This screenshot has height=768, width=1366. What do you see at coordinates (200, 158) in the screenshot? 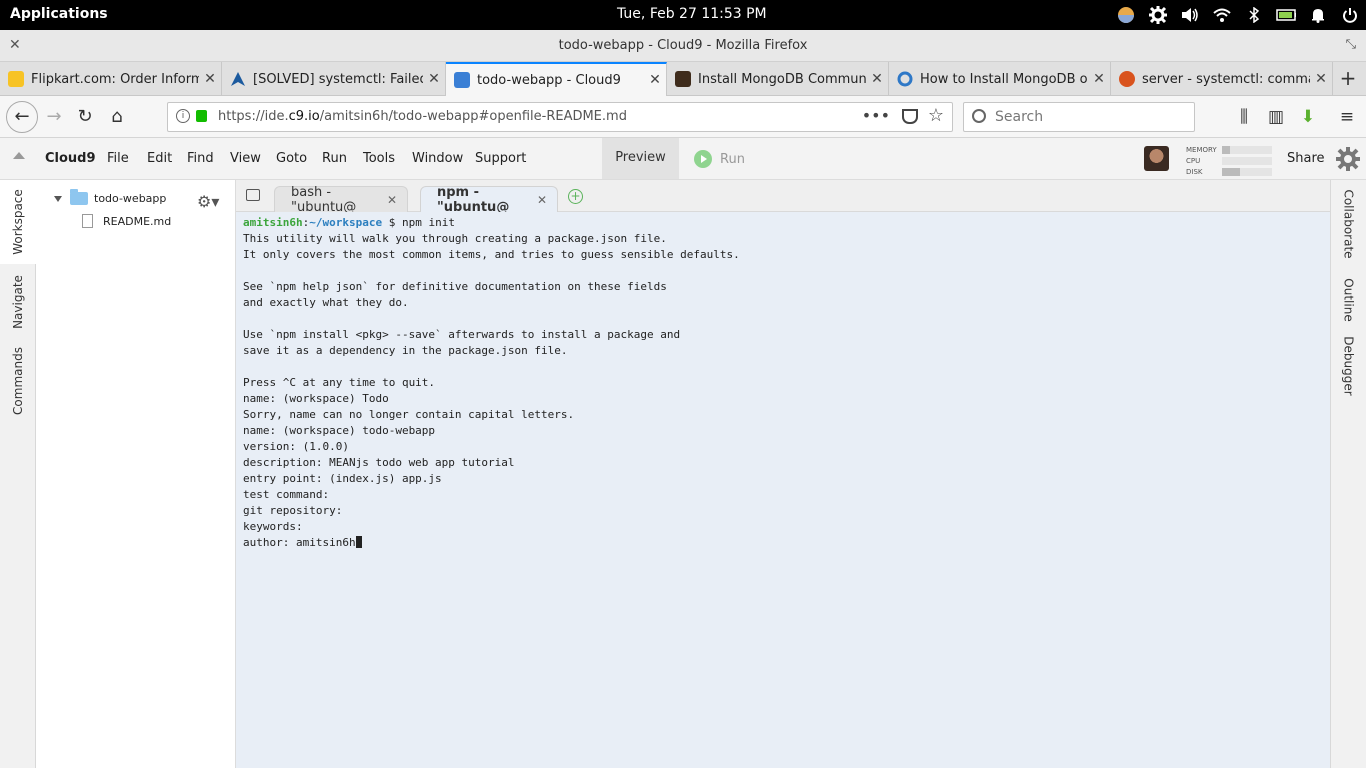
I see `menu-find: Find` at bounding box center [200, 158].